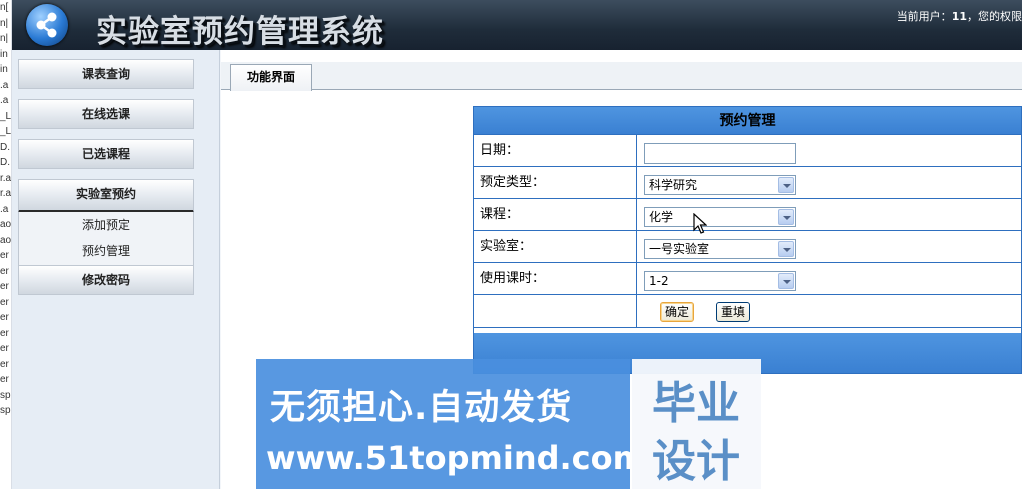 The height and width of the screenshot is (489, 1022). I want to click on current-user-info: 当前用户：11，您的权限, so click(959, 16).